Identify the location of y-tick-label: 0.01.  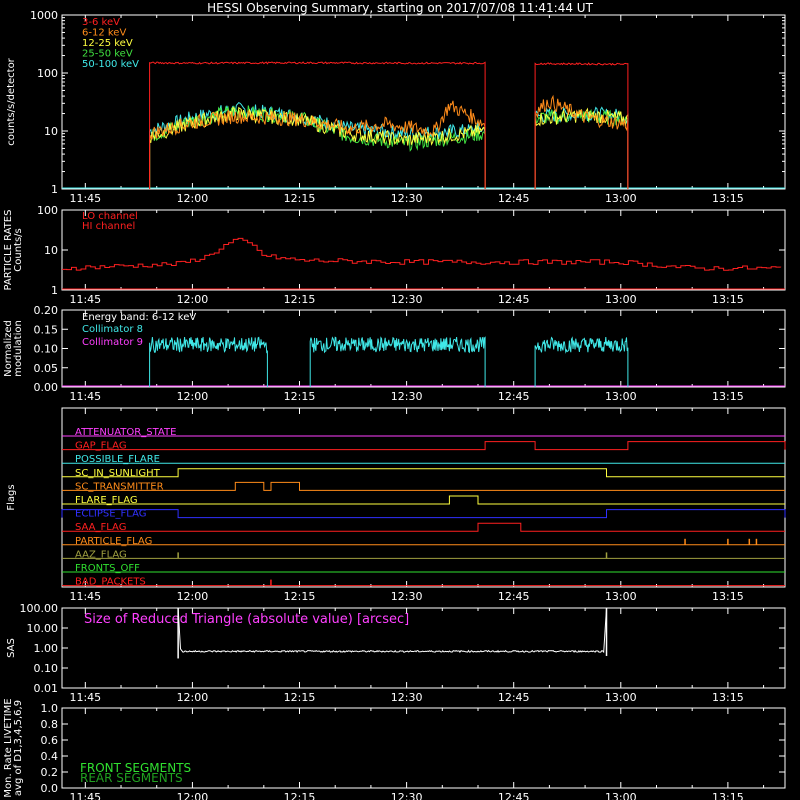
(46, 688).